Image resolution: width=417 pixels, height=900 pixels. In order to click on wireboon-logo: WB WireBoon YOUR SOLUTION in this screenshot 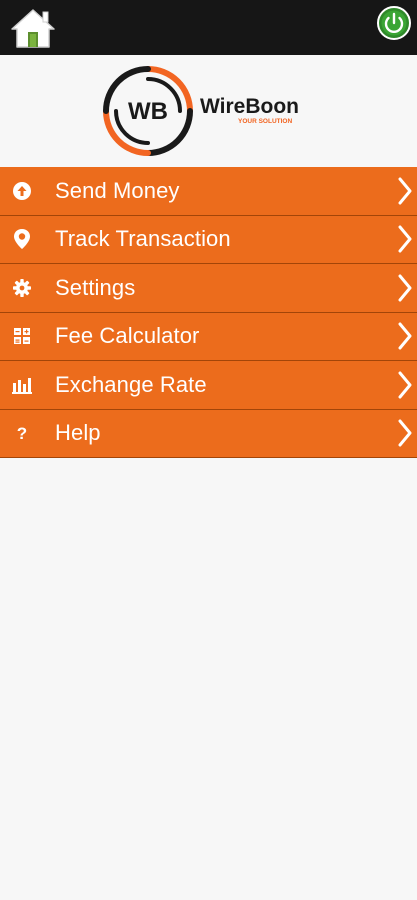, I will do `click(201, 111)`.